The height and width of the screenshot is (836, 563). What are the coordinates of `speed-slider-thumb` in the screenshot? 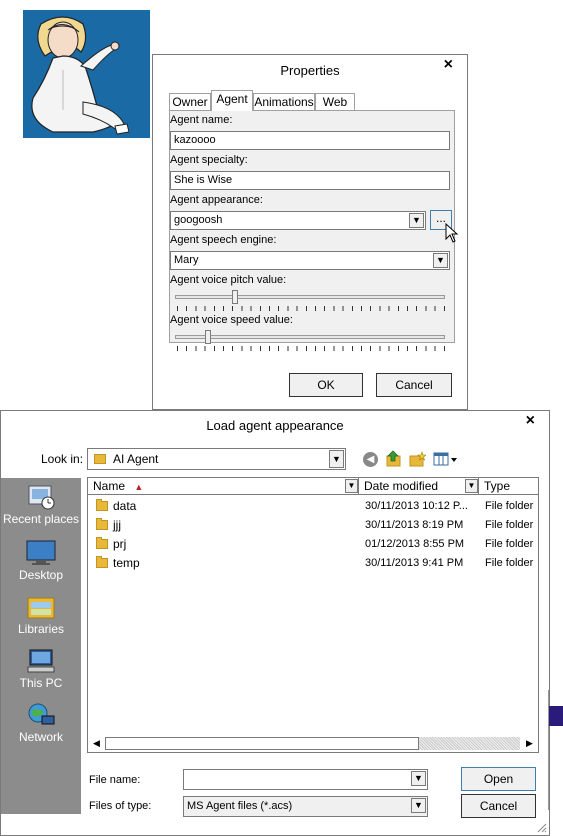 It's located at (207, 337).